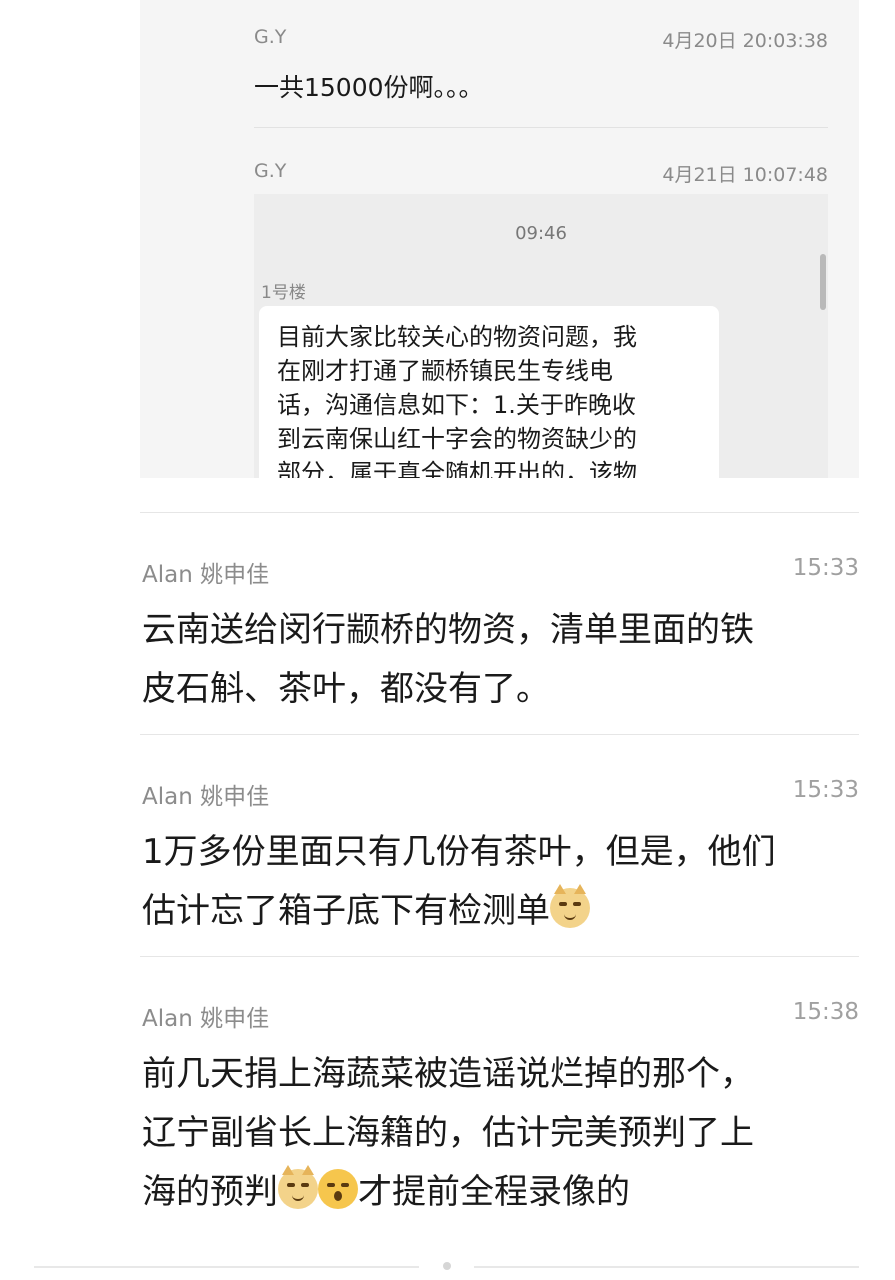  Describe the element at coordinates (283, 293) in the screenshot. I see `embedded-group-name: 1号楼` at that location.